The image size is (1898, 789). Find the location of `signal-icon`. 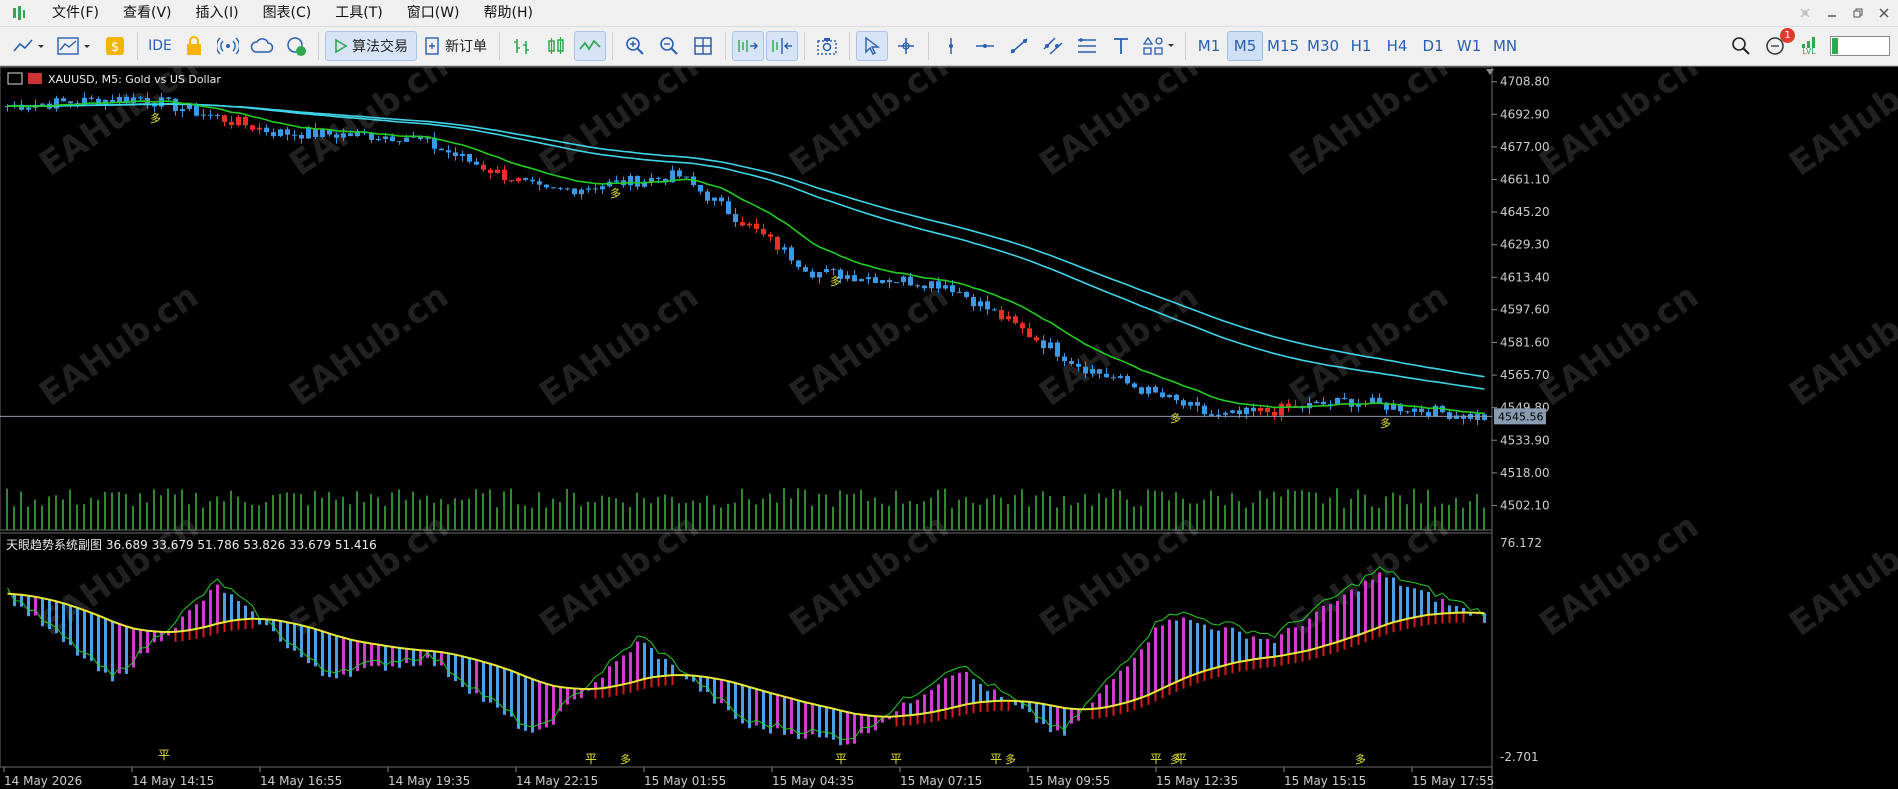

signal-icon is located at coordinates (228, 46).